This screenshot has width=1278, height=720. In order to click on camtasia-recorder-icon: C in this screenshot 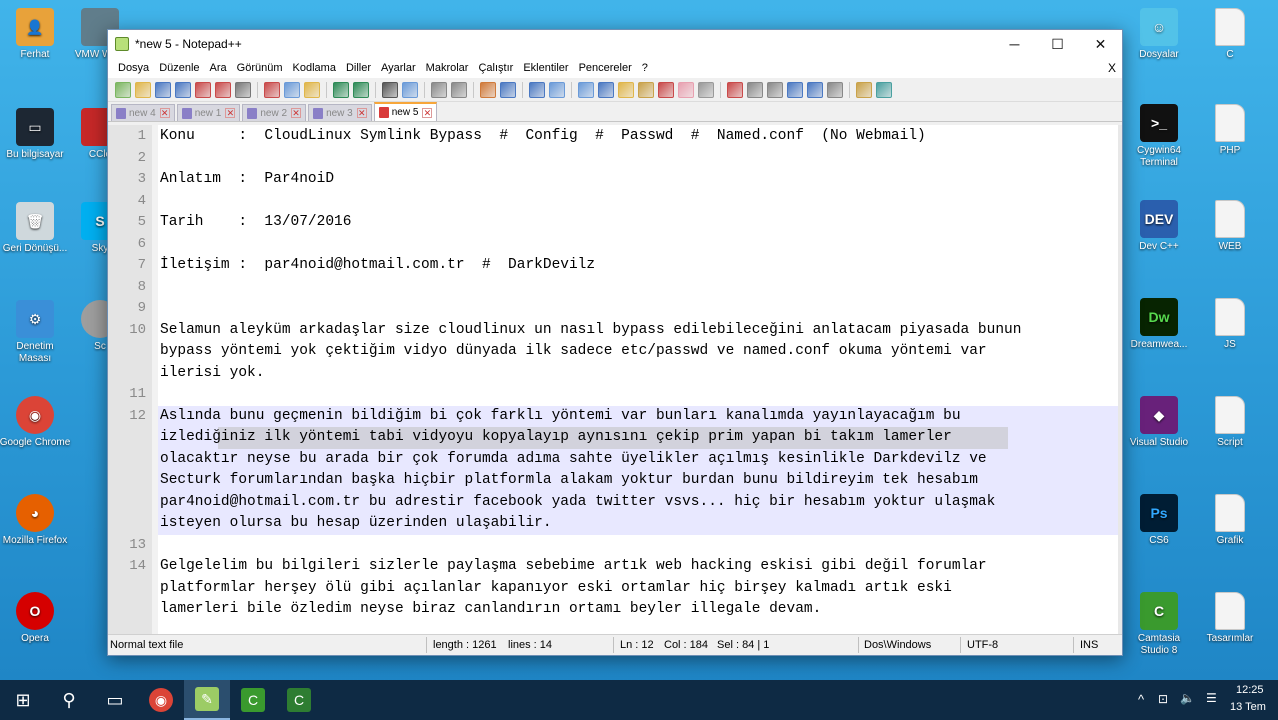, I will do `click(299, 700)`.